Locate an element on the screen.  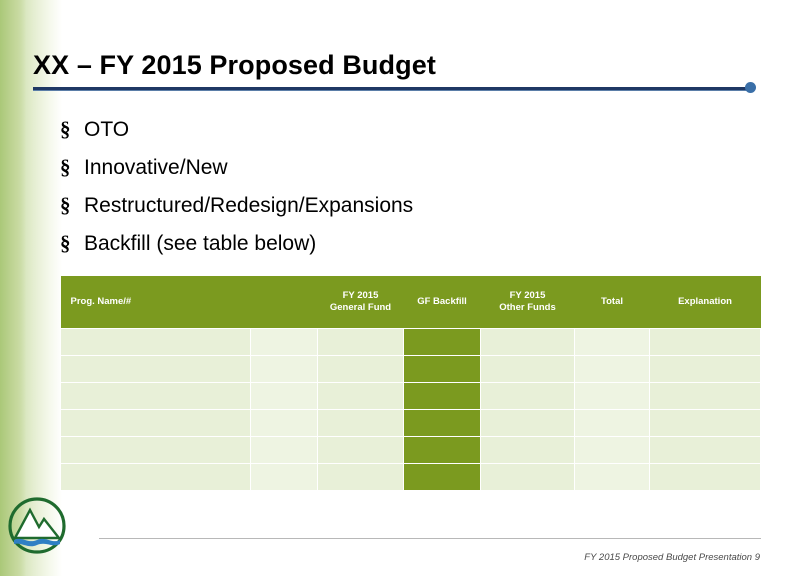
bullet-text: Innovative/New is located at coordinates (156, 167).